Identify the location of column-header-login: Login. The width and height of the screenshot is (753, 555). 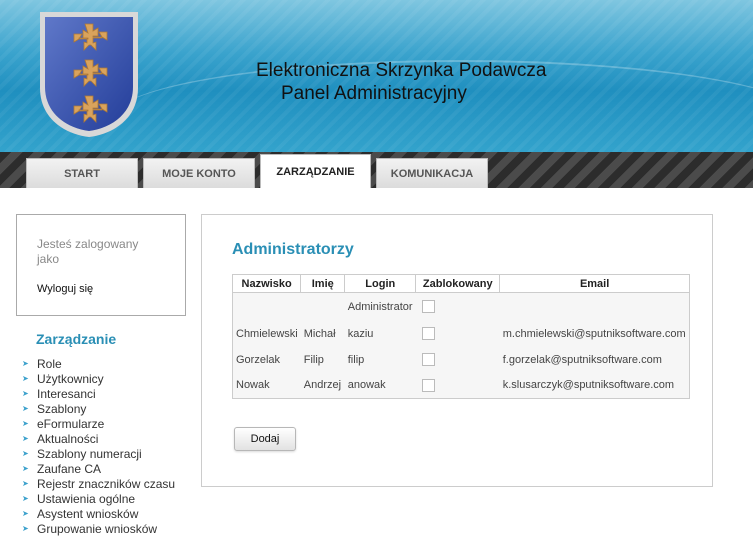
(380, 283).